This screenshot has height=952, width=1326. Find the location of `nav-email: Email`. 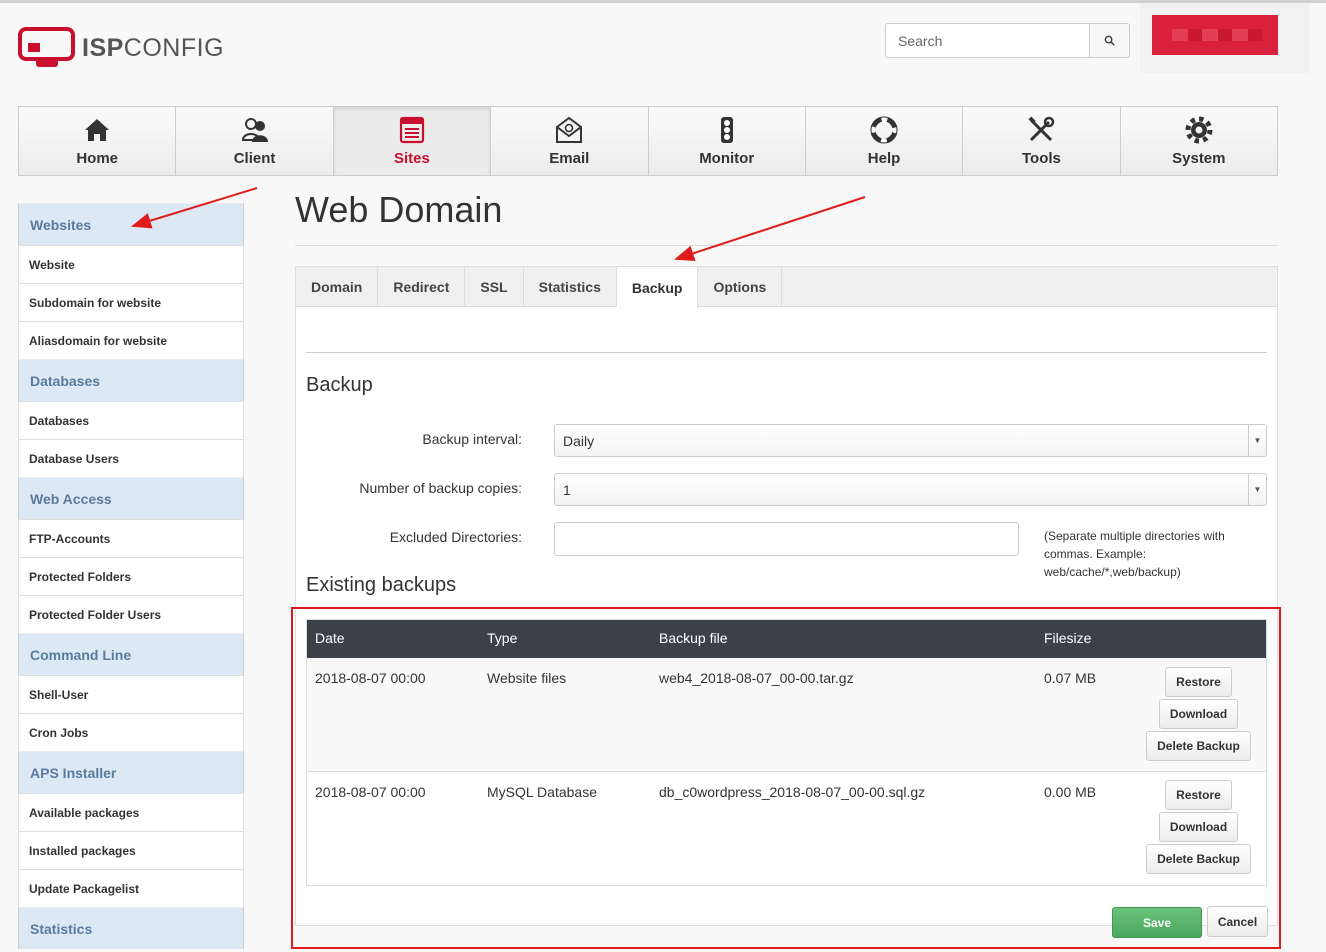

nav-email: Email is located at coordinates (570, 141).